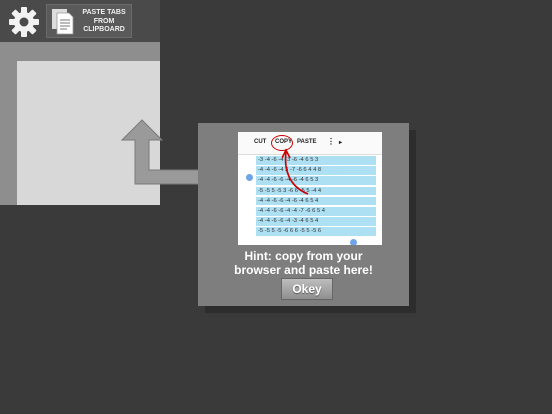 The height and width of the screenshot is (414, 552). What do you see at coordinates (104, 12) in the screenshot?
I see `paste-label-line: PASTE TABS` at bounding box center [104, 12].